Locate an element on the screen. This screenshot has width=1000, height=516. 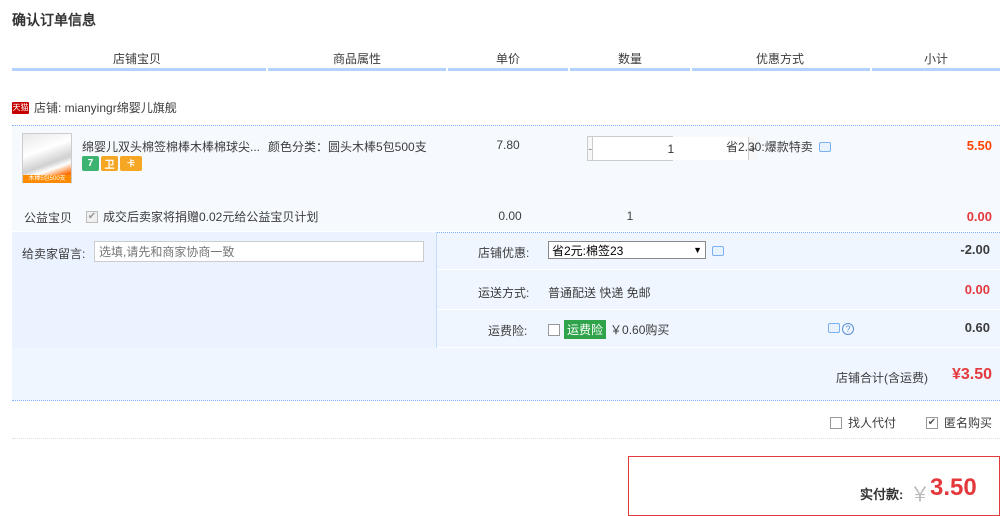
col-header-subtotal: 小计 is located at coordinates (935, 59).